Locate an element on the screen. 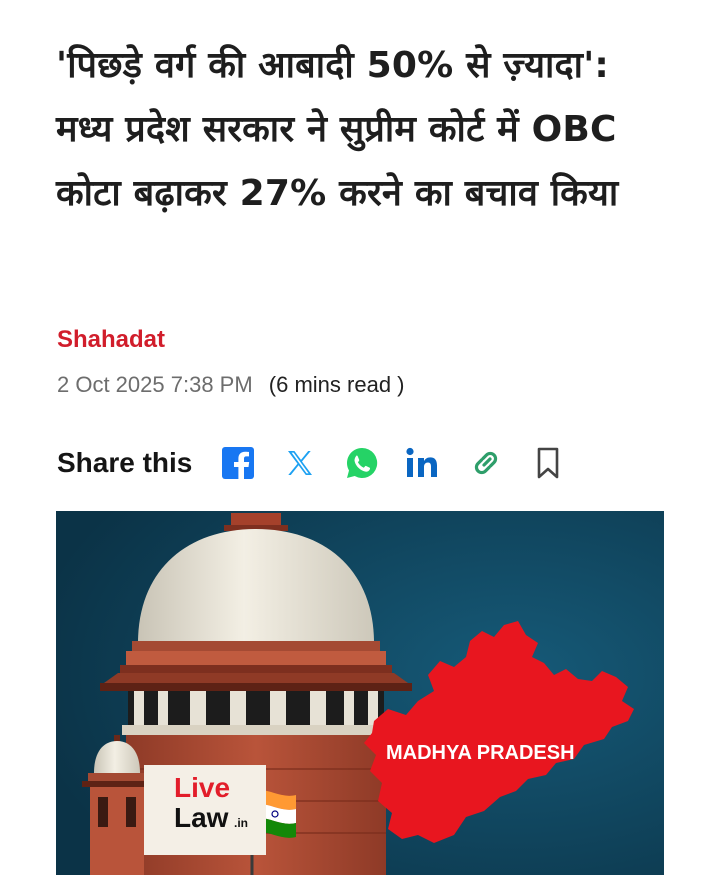  copy-link-button is located at coordinates (486, 463).